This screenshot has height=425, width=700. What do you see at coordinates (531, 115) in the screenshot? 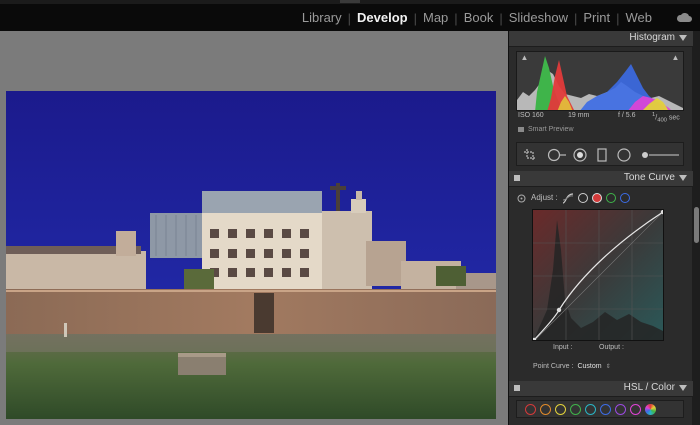
I see `iso-value: ISO 160` at bounding box center [531, 115].